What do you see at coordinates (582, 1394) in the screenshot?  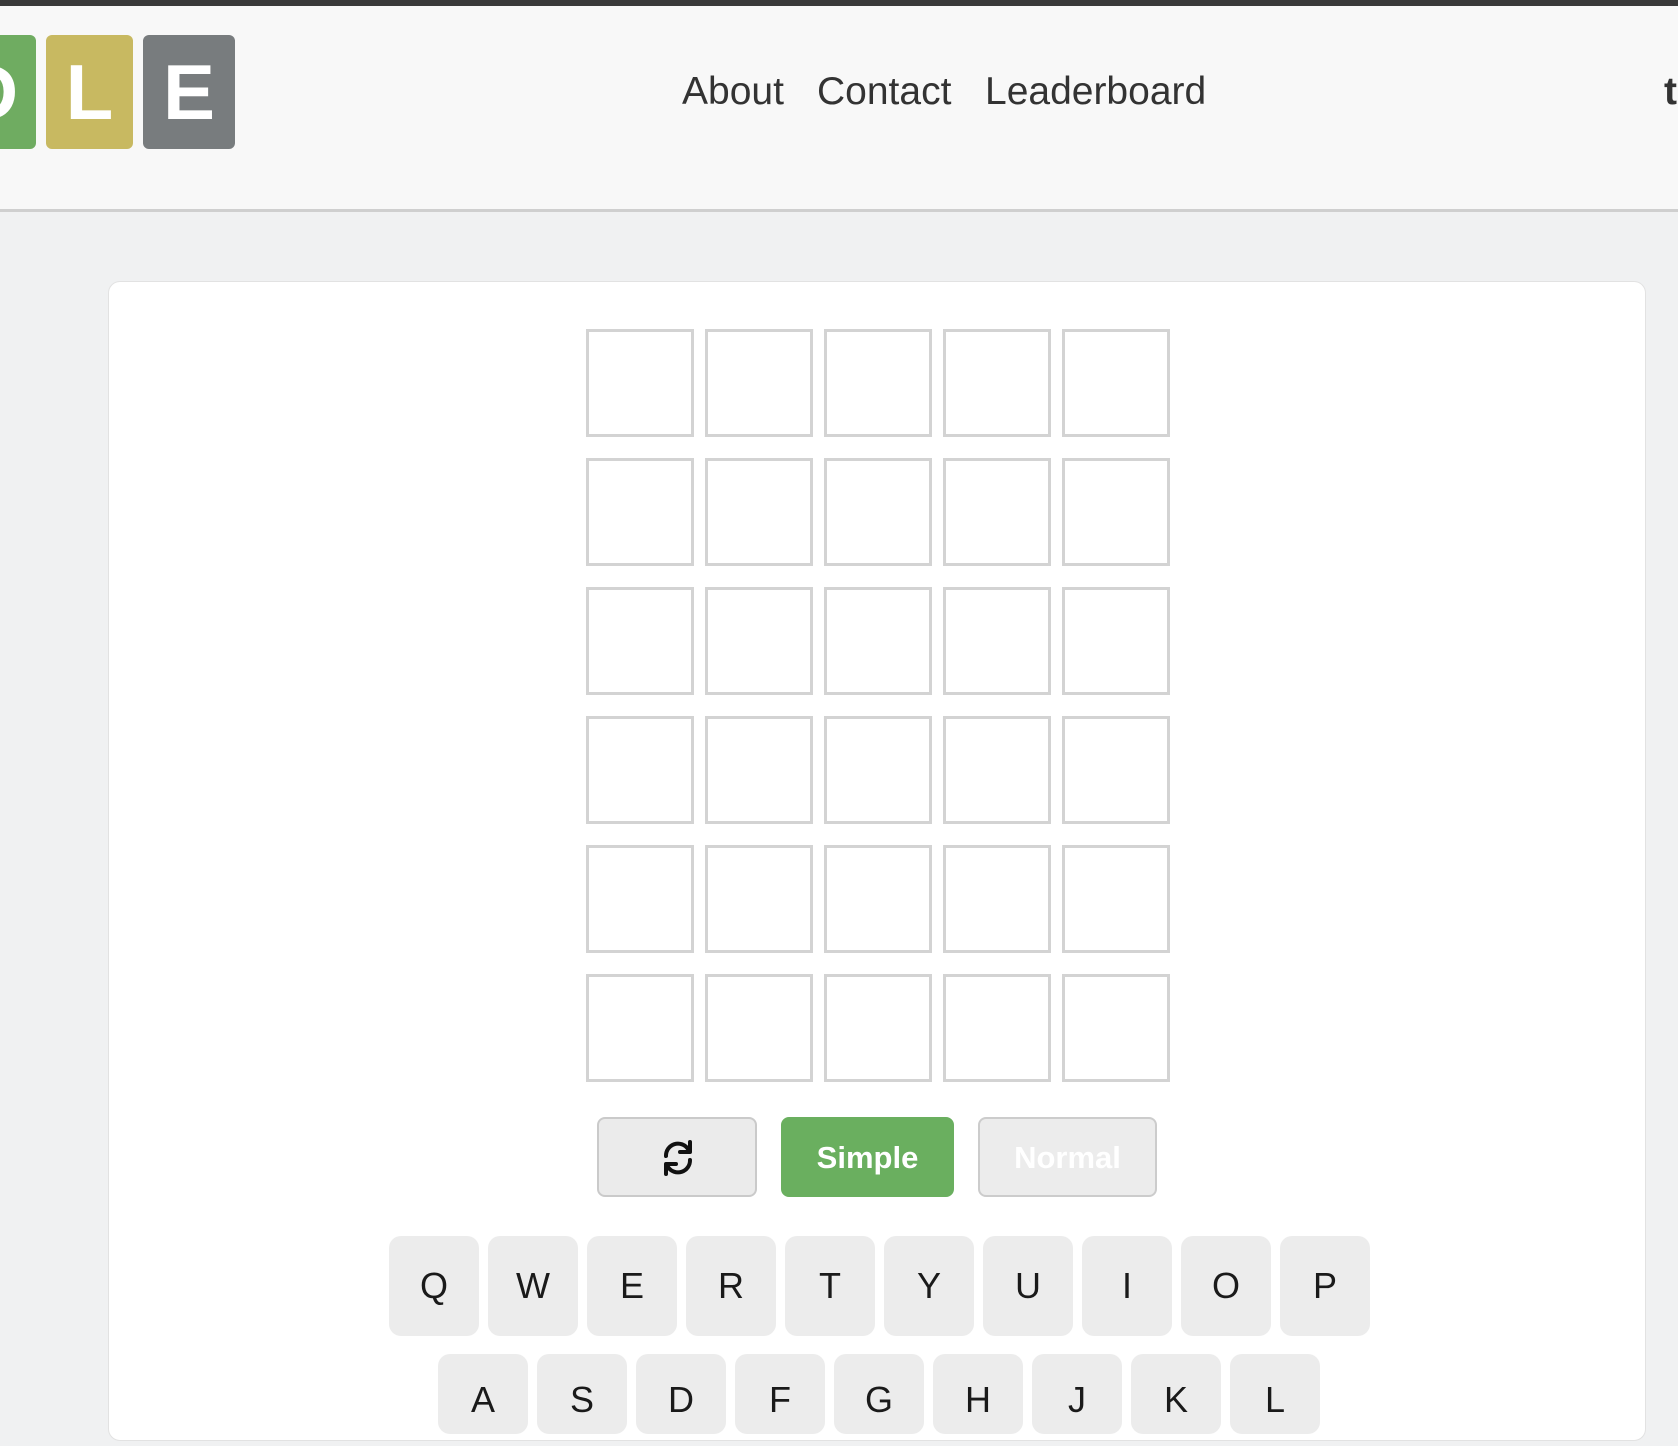 I see `key-s: S` at bounding box center [582, 1394].